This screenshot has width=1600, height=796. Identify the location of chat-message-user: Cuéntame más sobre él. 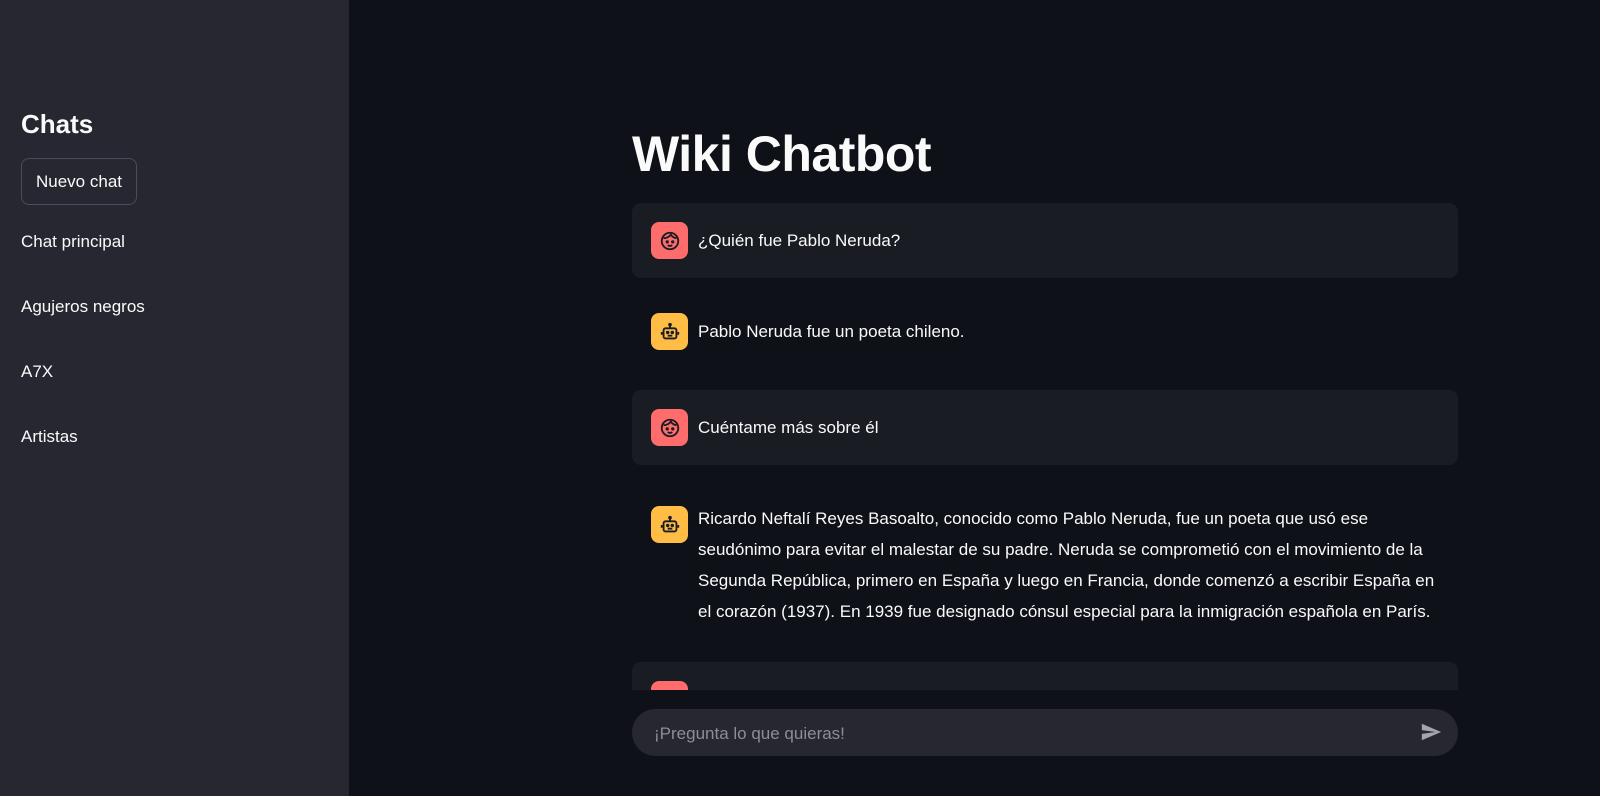
(1045, 427).